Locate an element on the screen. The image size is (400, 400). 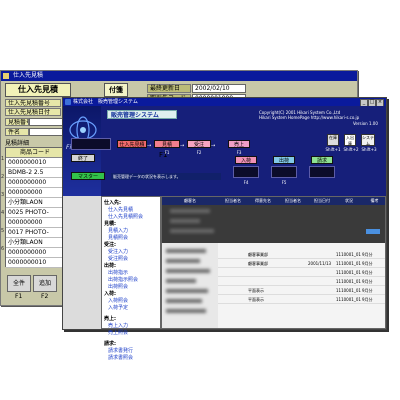
menu-link: 受注入力 is located at coordinates (131, 252).